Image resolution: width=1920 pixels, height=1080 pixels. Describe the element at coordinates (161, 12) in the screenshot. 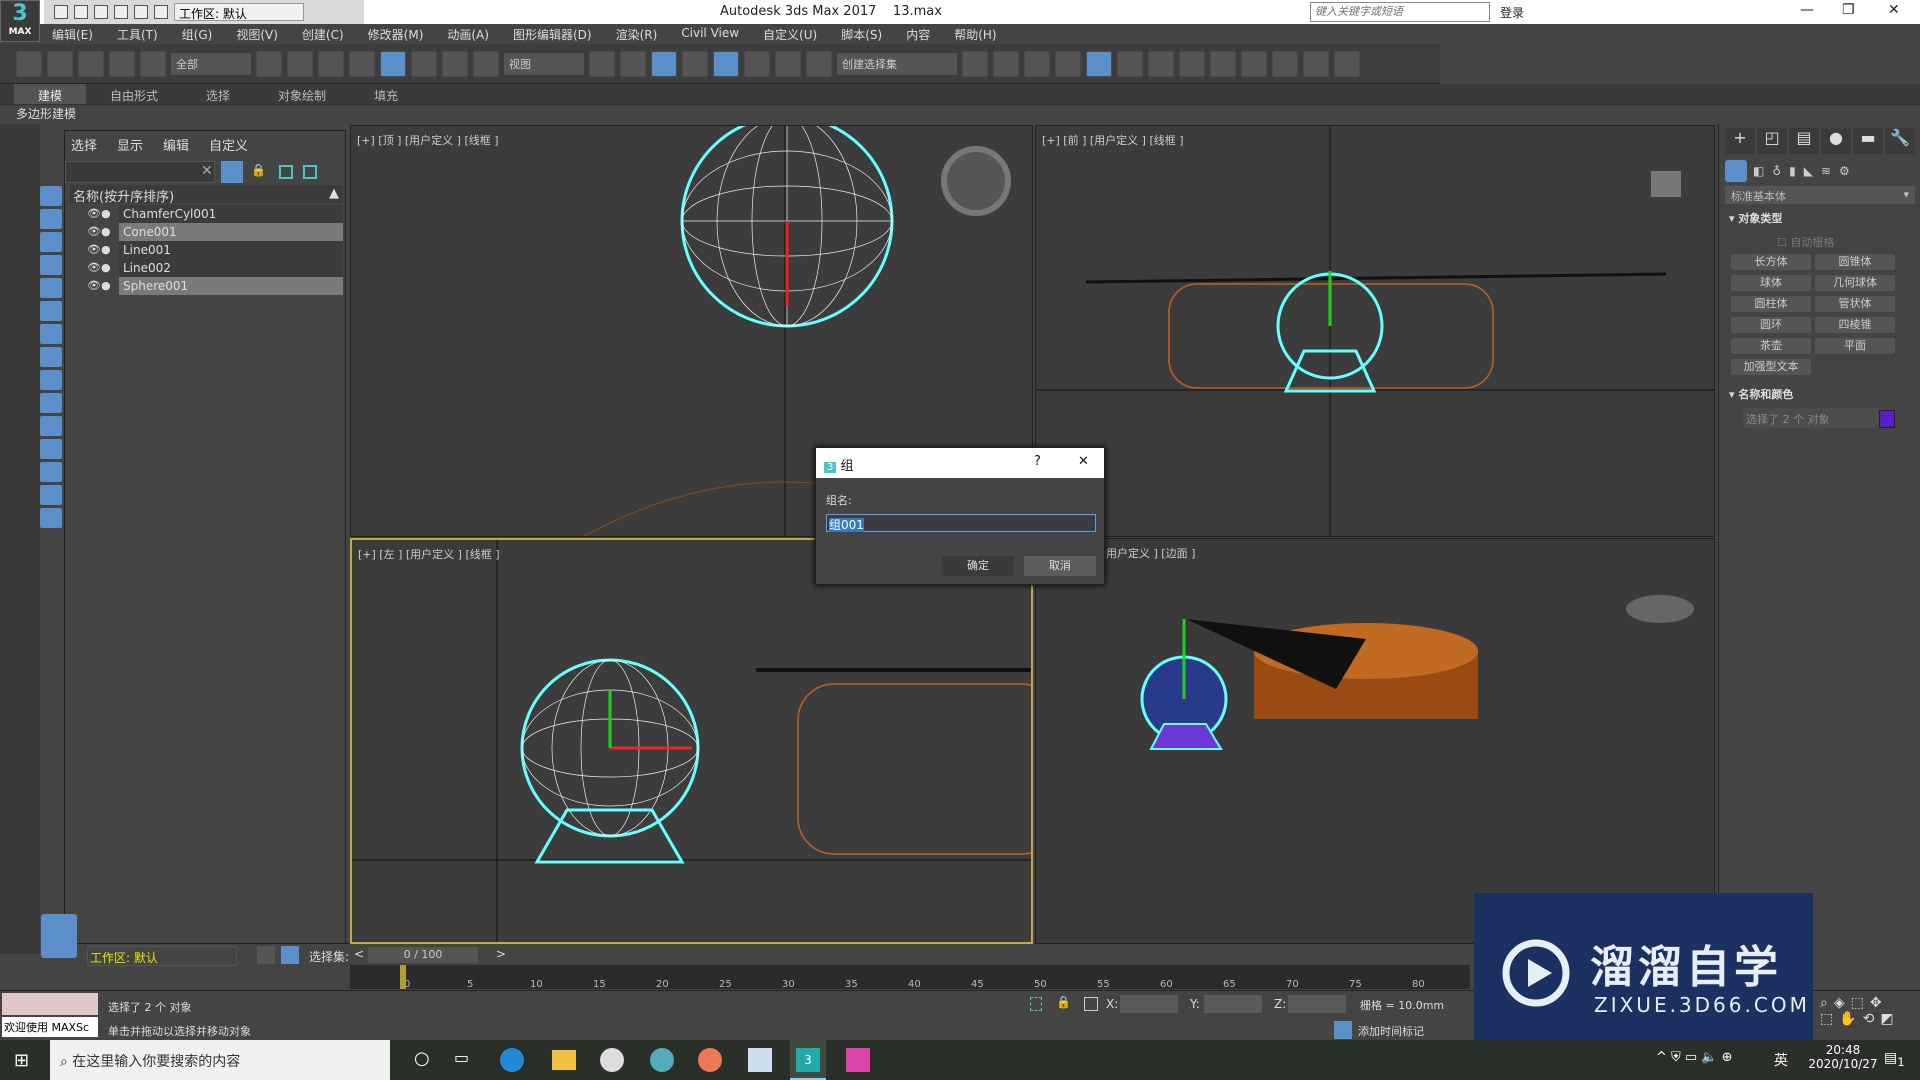

I see `project-icon` at that location.